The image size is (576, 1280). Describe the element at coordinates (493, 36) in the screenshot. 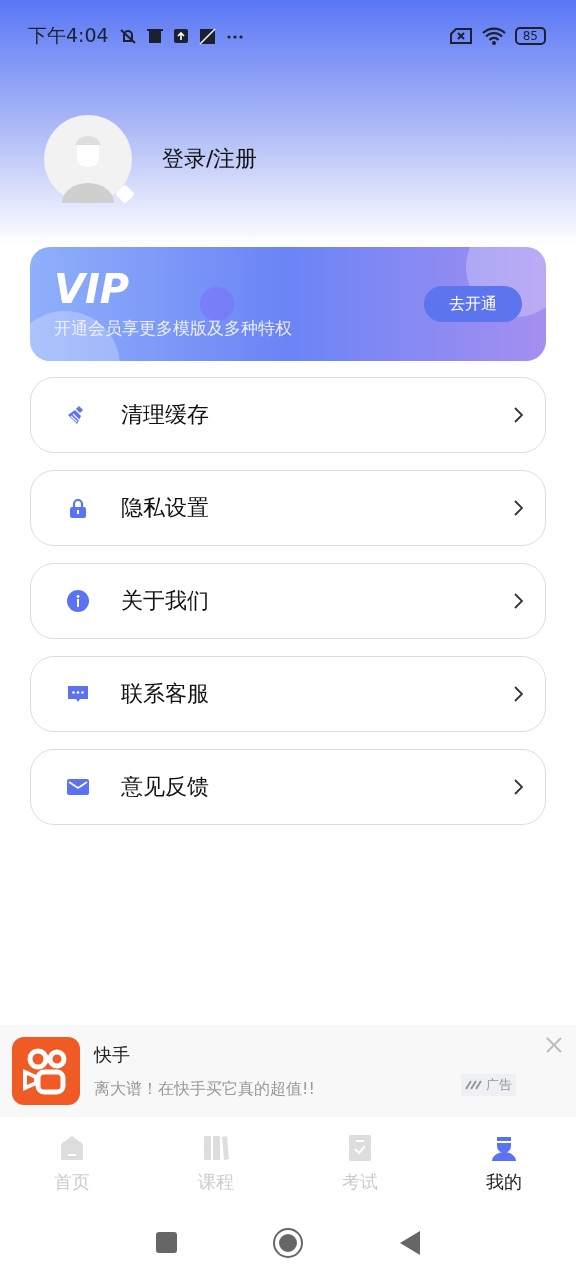

I see `wifi-icon` at that location.